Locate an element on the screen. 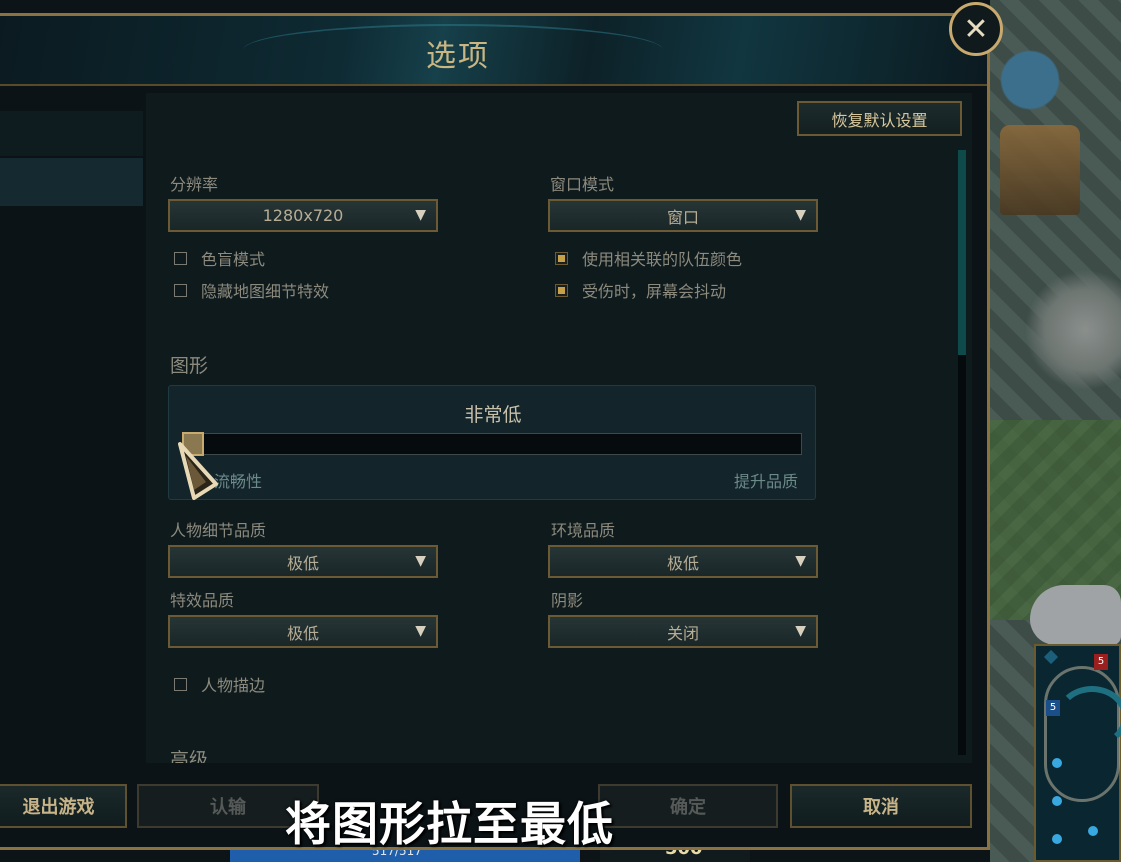  environment-quality-select: 极低 ▼ is located at coordinates (683, 561).